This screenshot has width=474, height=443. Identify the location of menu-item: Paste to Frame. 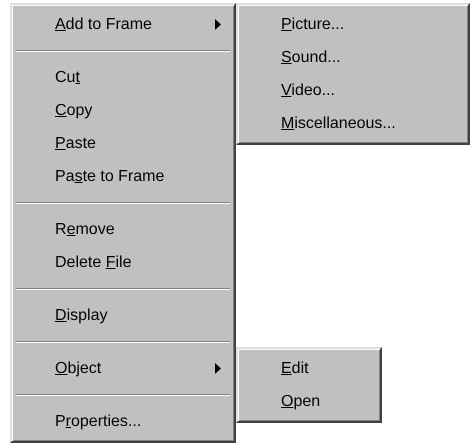
(123, 176).